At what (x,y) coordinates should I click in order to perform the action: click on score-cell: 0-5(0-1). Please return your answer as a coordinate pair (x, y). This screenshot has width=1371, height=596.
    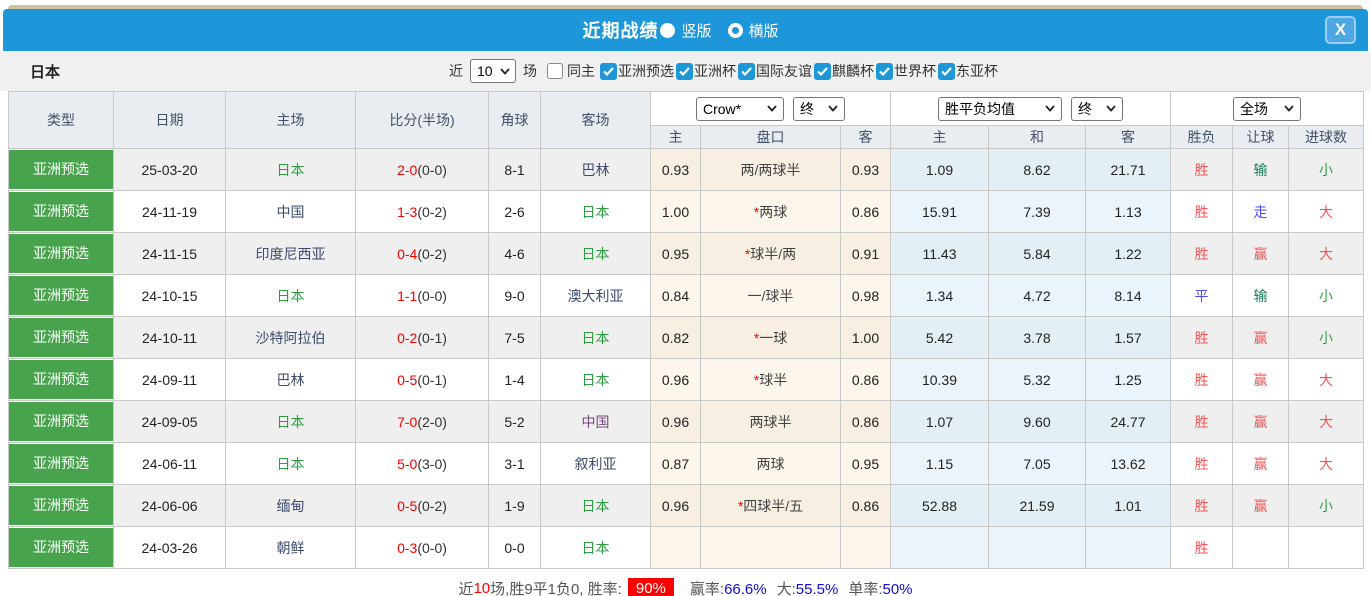
    Looking at the image, I should click on (422, 379).